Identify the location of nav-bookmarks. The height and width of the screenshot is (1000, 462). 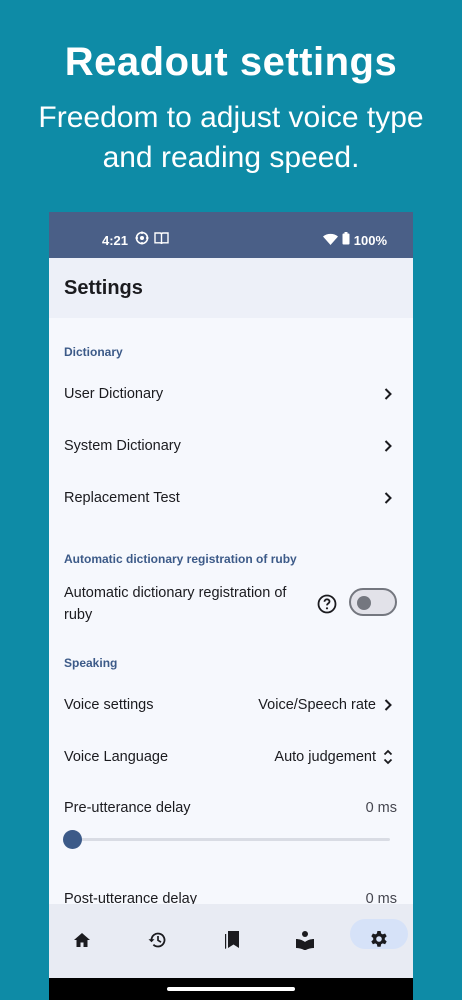
(232, 942).